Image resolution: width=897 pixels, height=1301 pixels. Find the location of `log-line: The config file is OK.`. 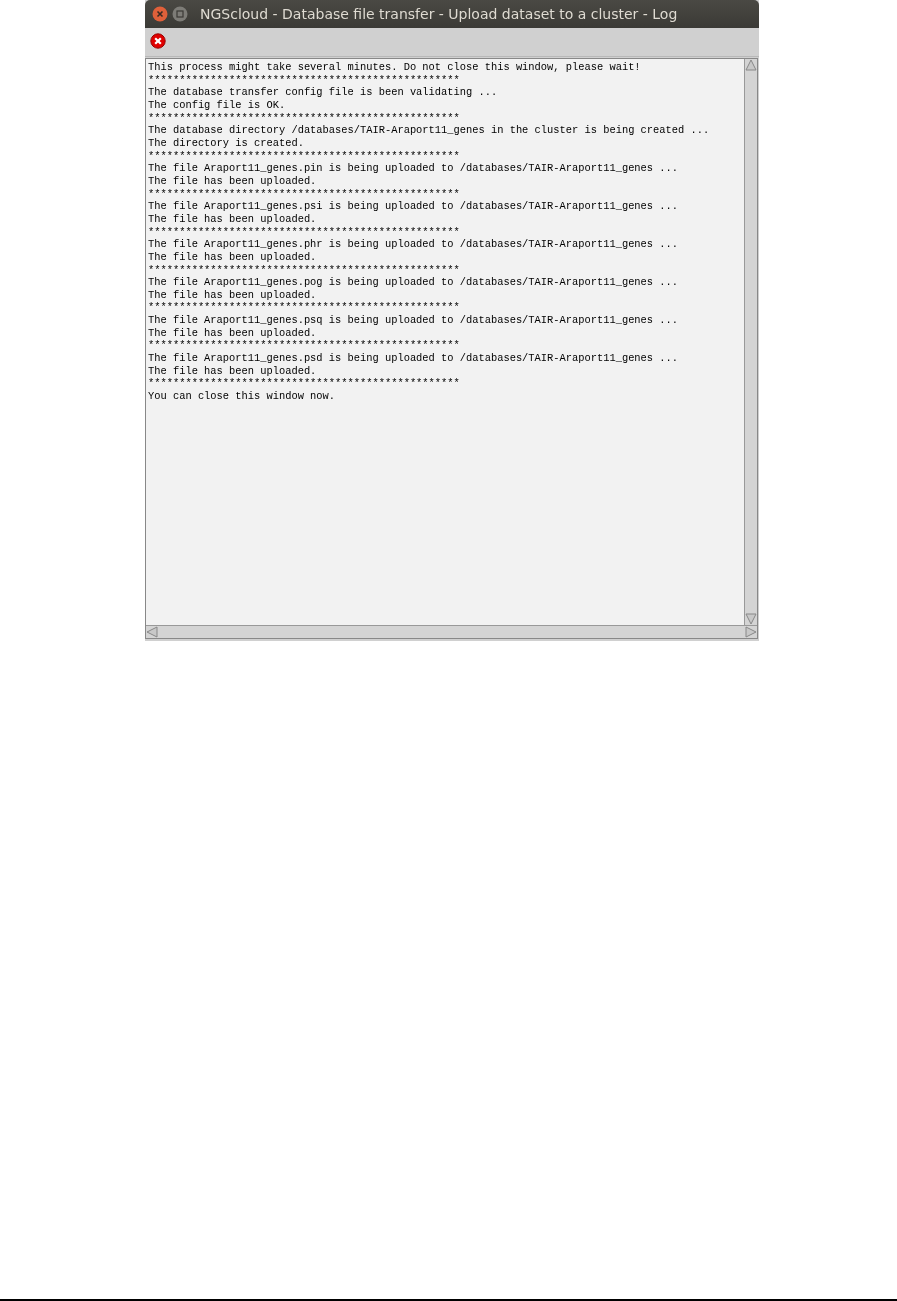

log-line: The config file is OK. is located at coordinates (217, 105).